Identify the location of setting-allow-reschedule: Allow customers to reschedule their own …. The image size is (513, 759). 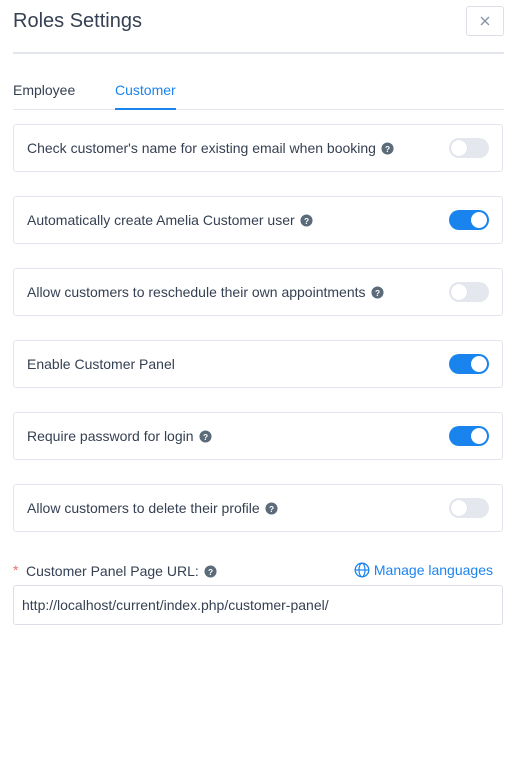
(258, 292).